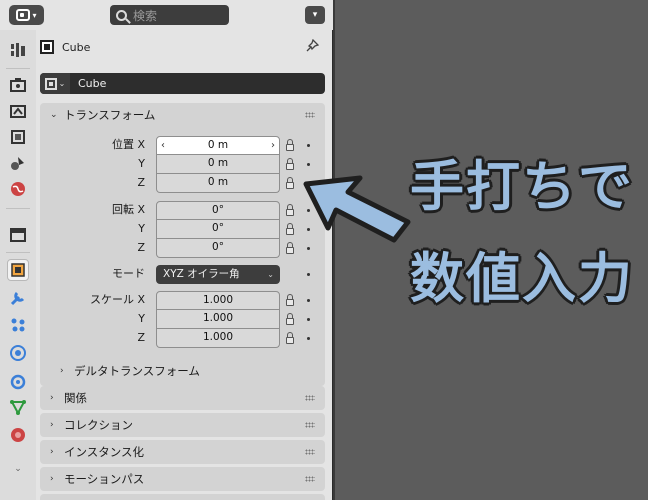 The image size is (648, 500). Describe the element at coordinates (18, 469) in the screenshot. I see `tabs-scroll-down: ⌄` at that location.